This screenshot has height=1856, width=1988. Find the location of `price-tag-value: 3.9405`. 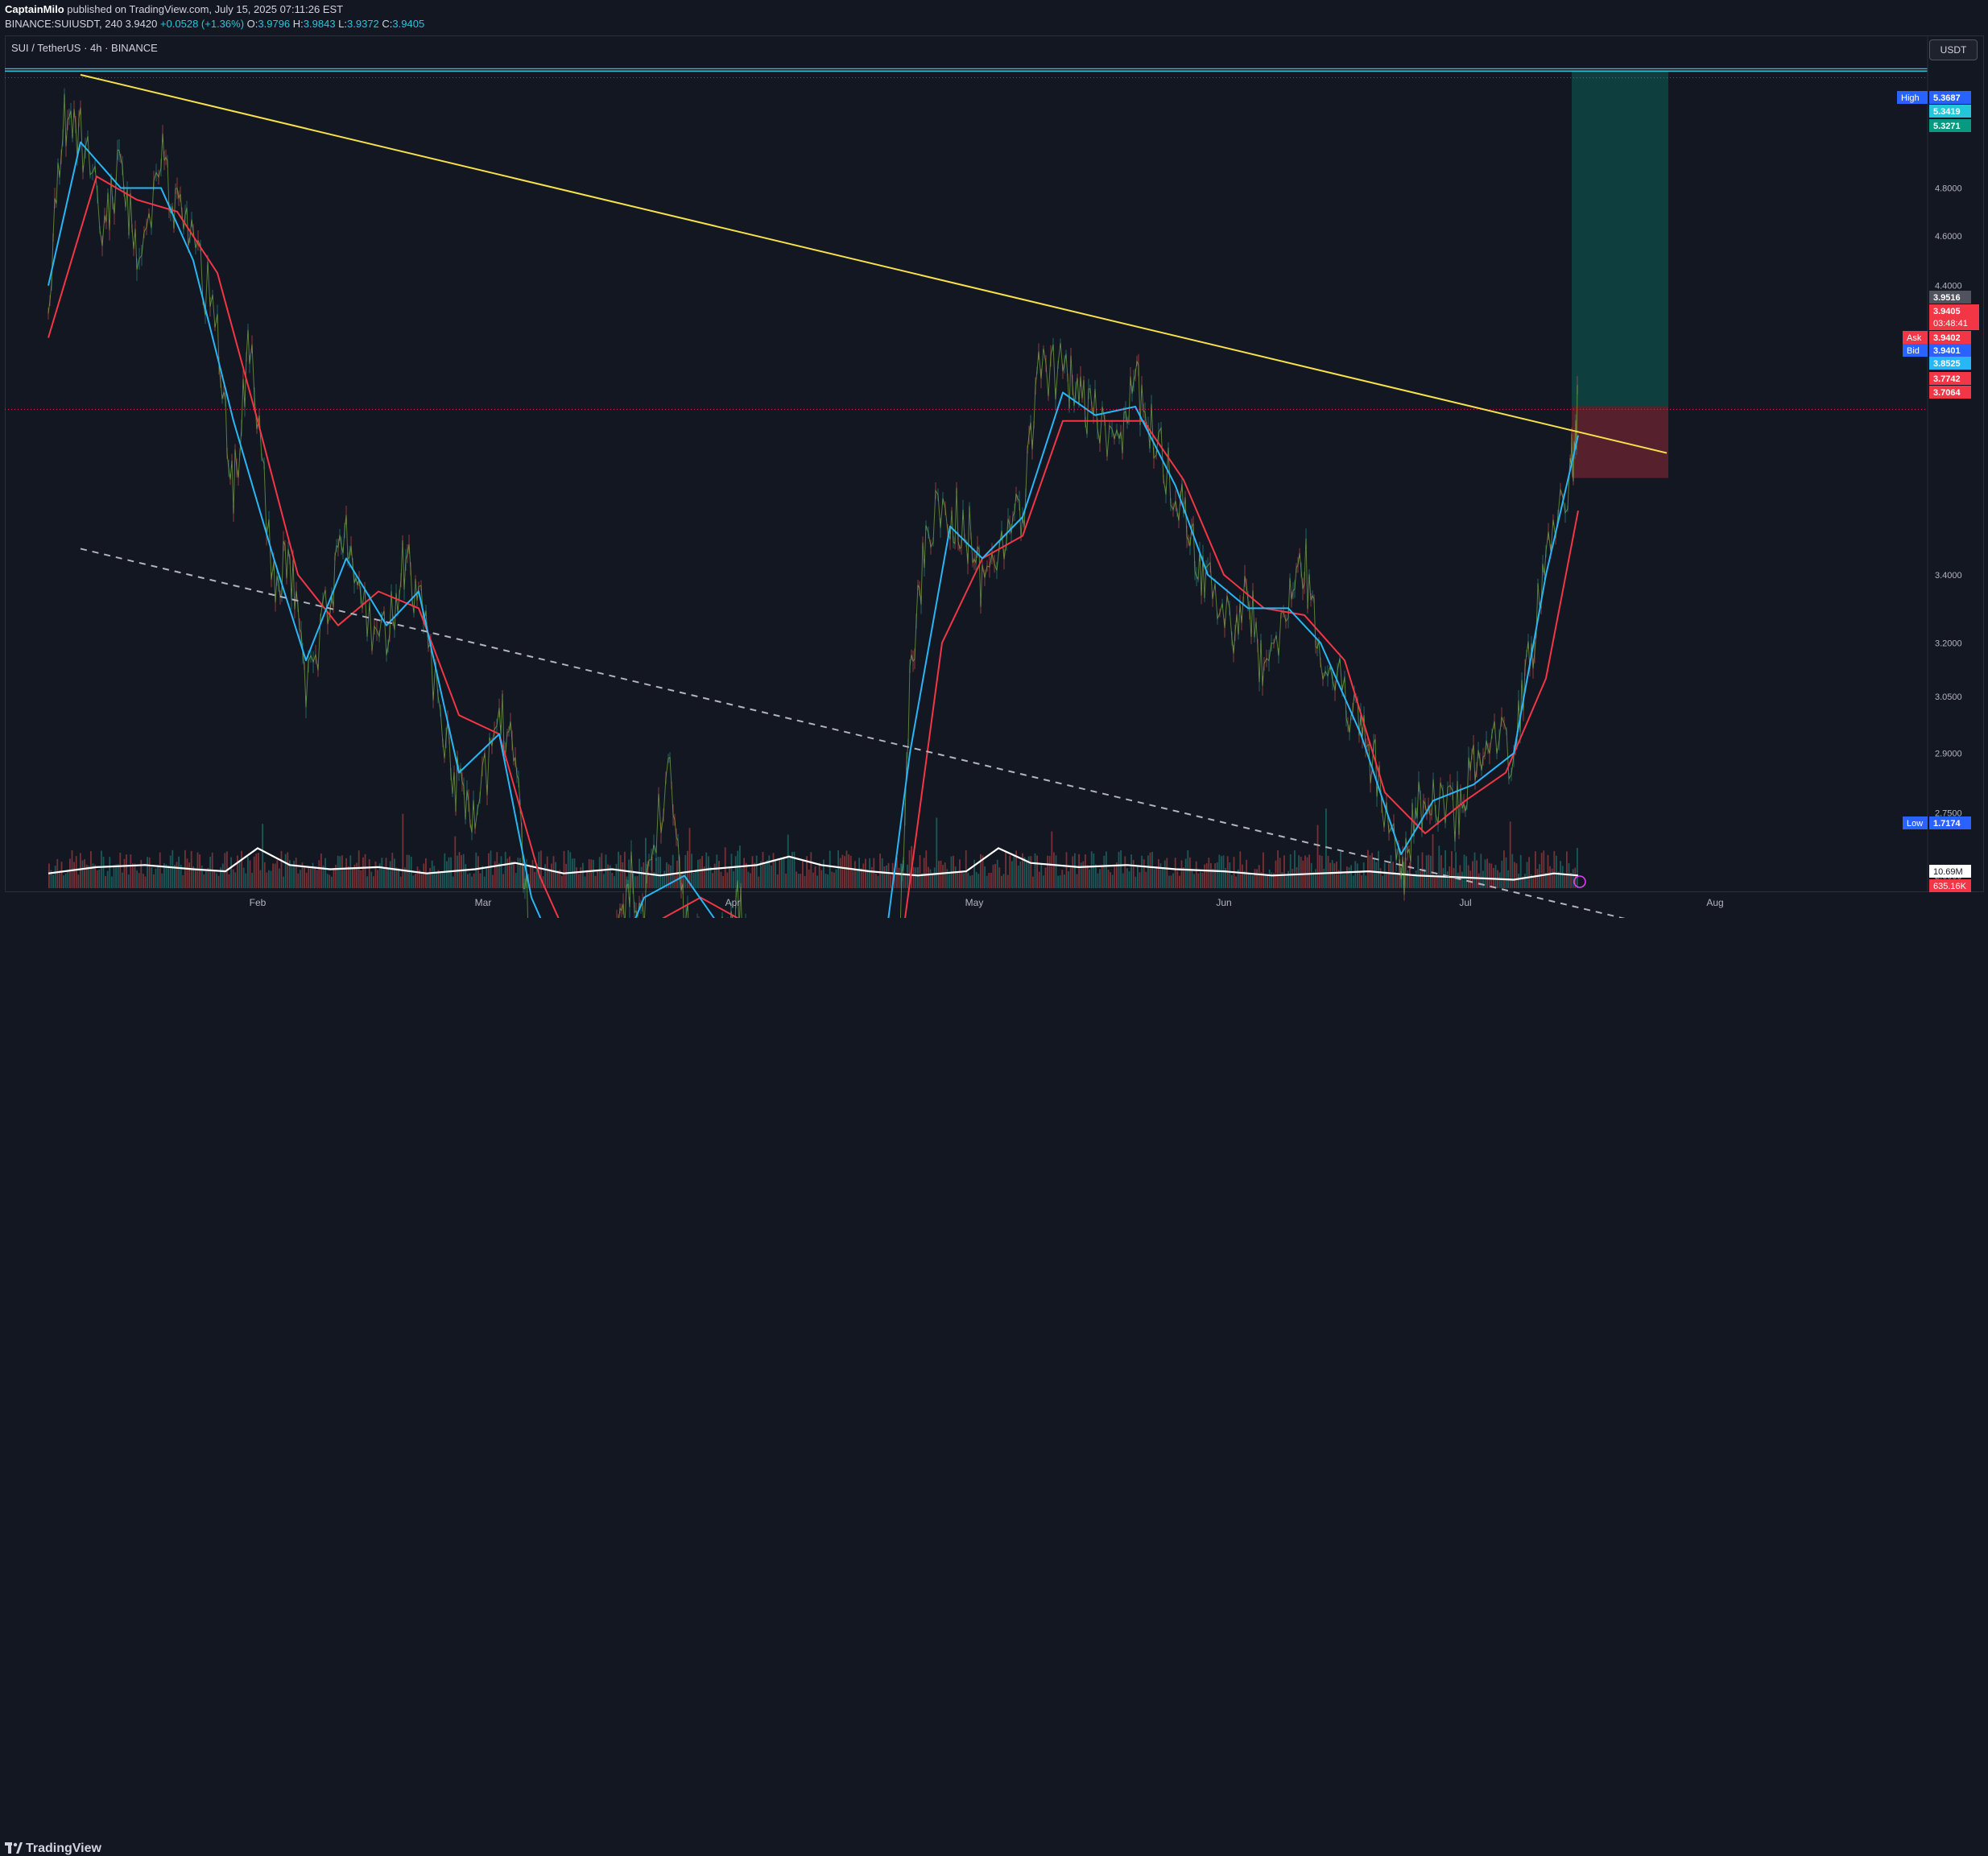

price-tag-value: 3.9405 is located at coordinates (1947, 311).